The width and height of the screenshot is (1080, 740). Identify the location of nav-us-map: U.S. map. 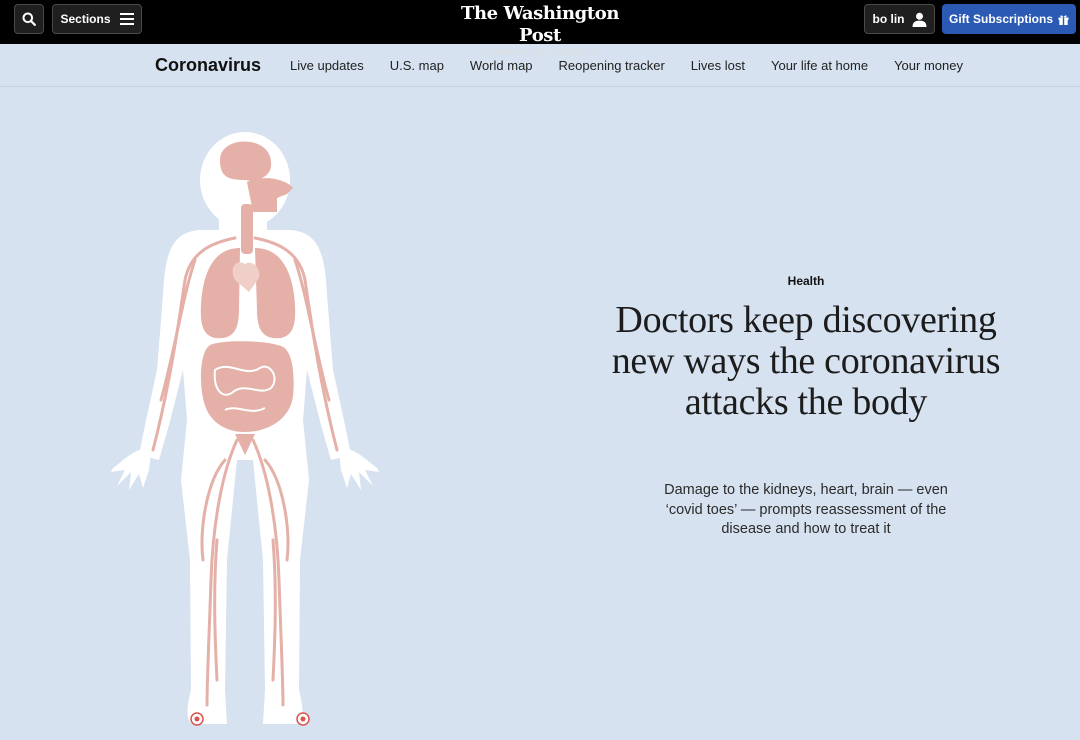
(417, 65).